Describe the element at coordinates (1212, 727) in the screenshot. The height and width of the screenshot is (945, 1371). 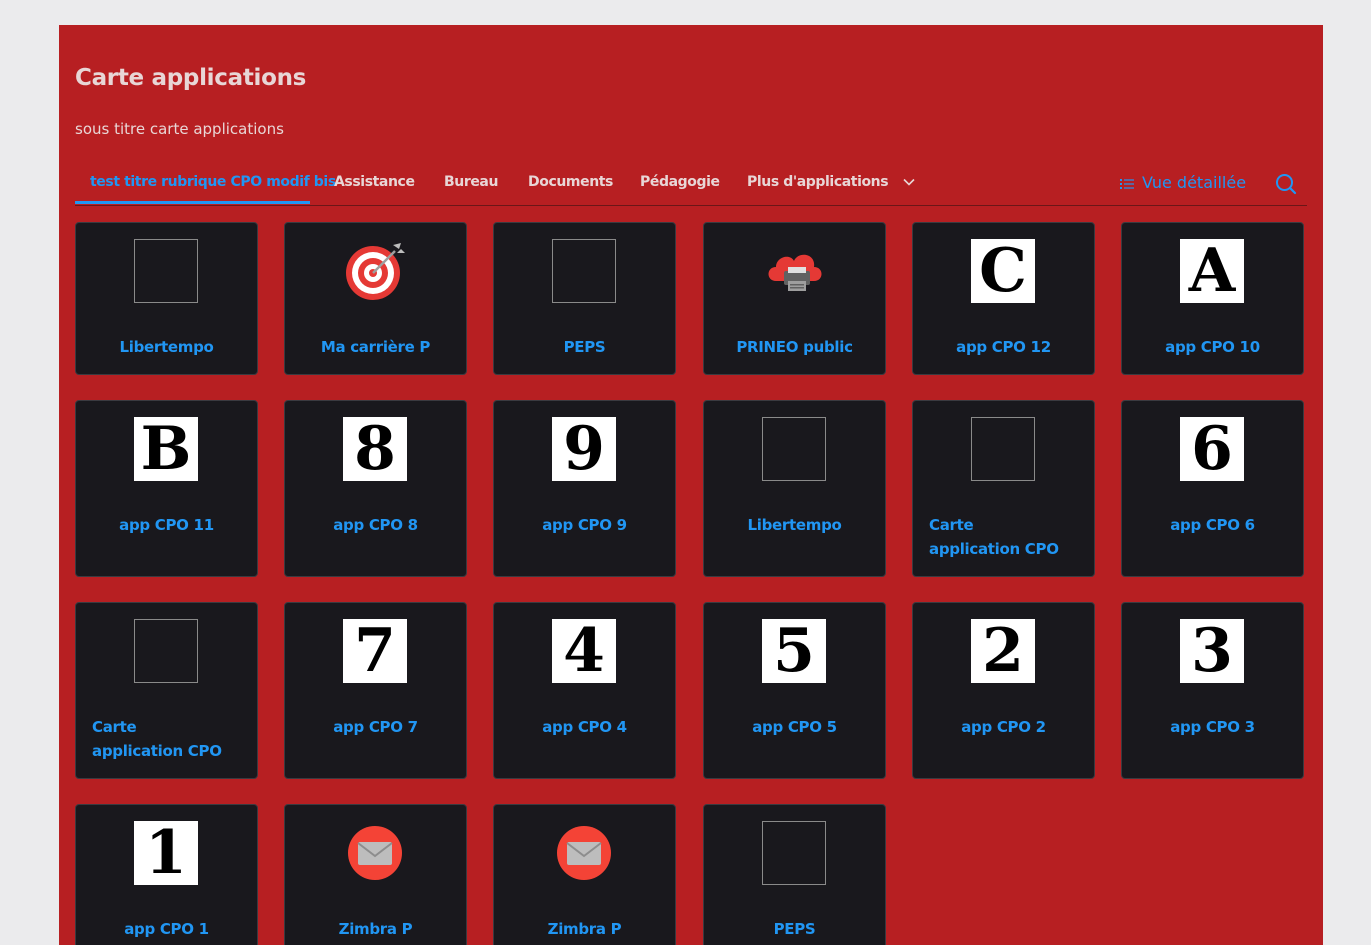
I see `app-label: app CPO 3` at that location.